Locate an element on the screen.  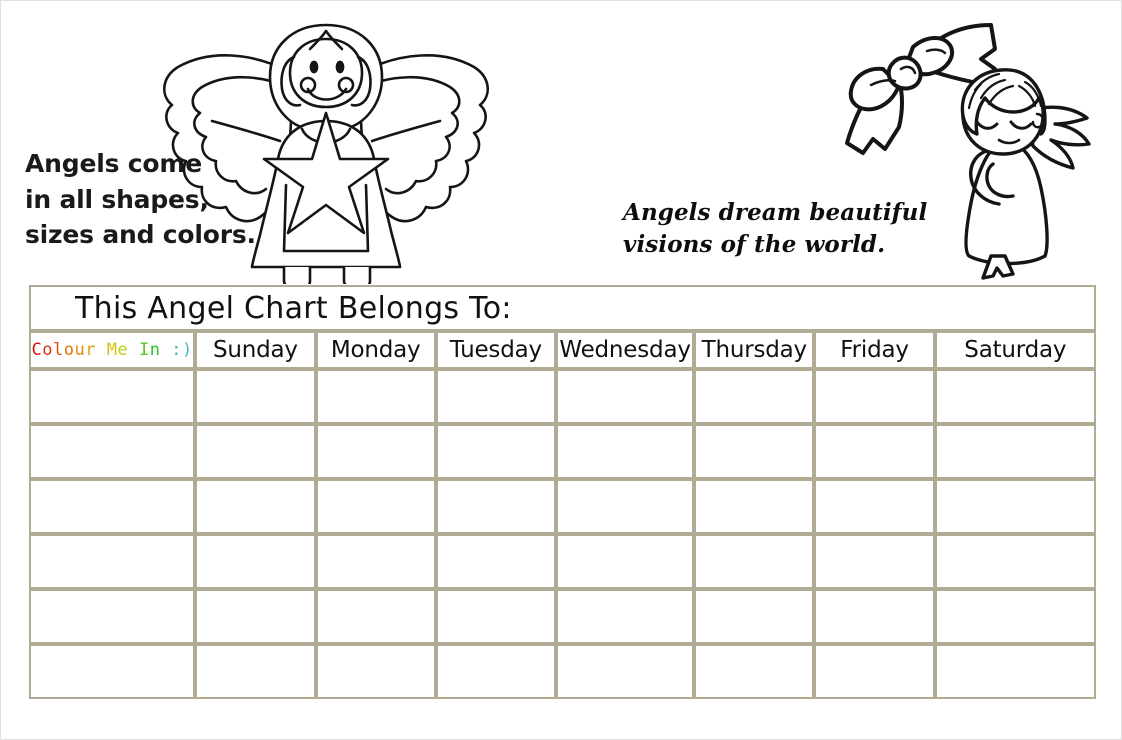
colour-me-in-letter-5: r is located at coordinates (91, 350).